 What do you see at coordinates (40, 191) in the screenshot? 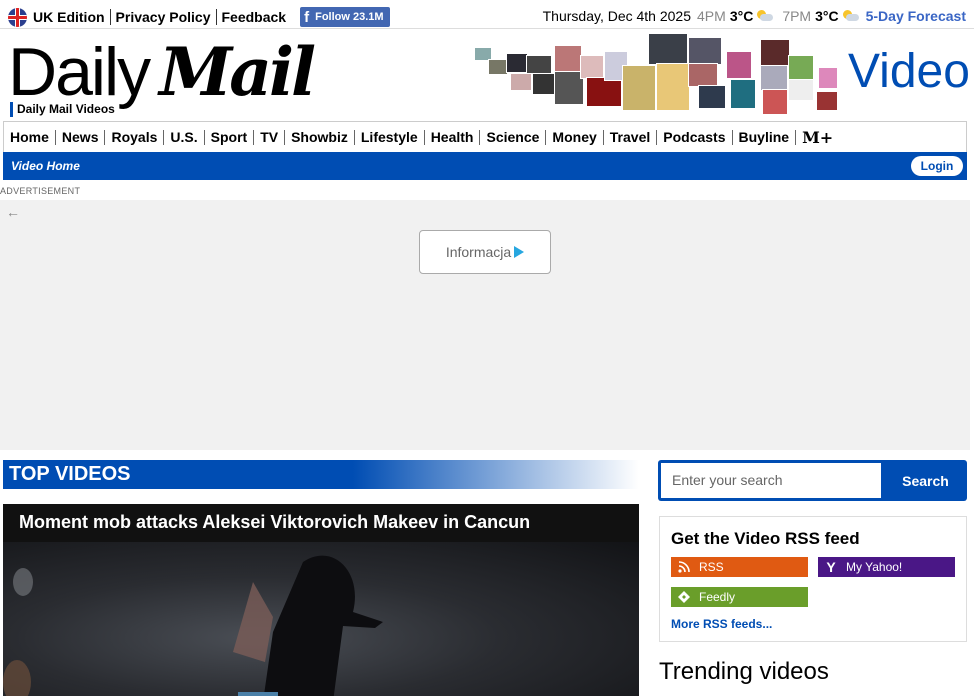
I see `advertisement-label: ADVERTISEMENT` at bounding box center [40, 191].